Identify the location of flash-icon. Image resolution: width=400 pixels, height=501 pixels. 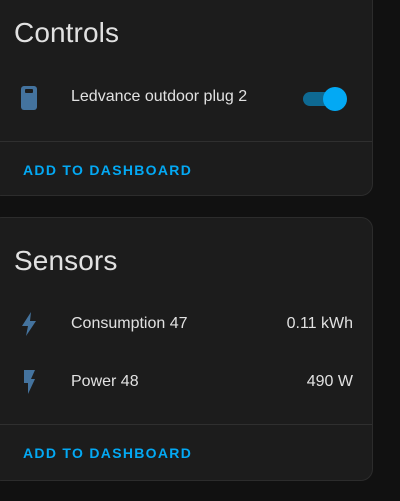
(29, 382).